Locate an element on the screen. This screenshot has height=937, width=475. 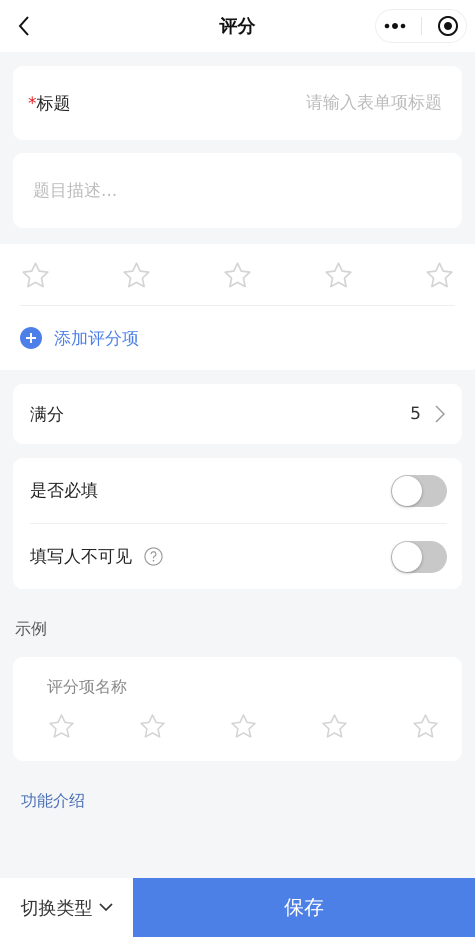
full-score-value: 5 is located at coordinates (415, 414).